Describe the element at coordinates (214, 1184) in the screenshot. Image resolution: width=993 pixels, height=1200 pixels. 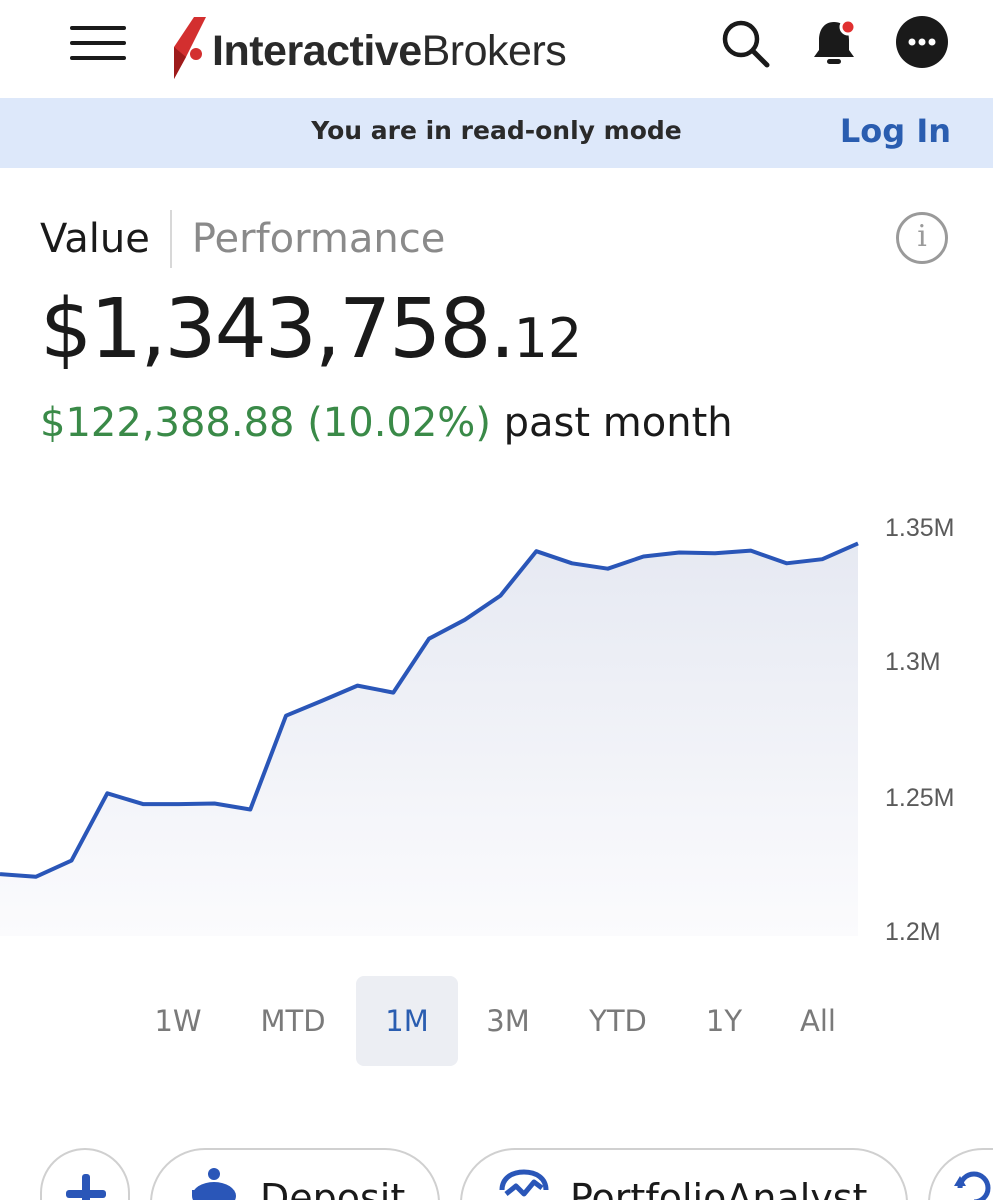
I see `piggy-bank-icon` at that location.